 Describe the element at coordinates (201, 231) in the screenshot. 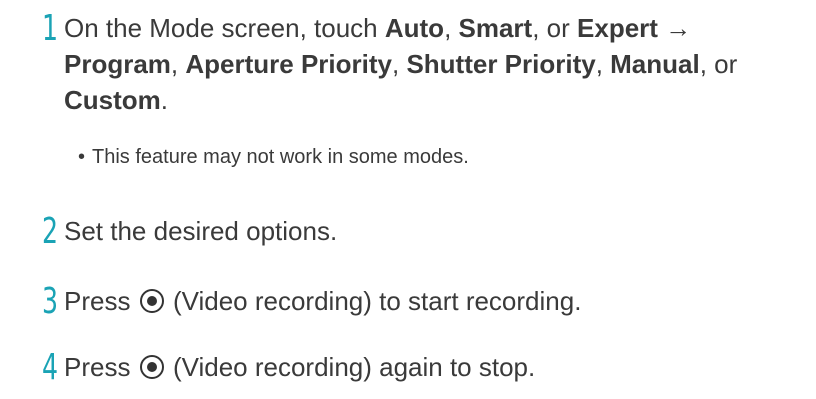

I see `step-2-text: Set the desired options.` at that location.